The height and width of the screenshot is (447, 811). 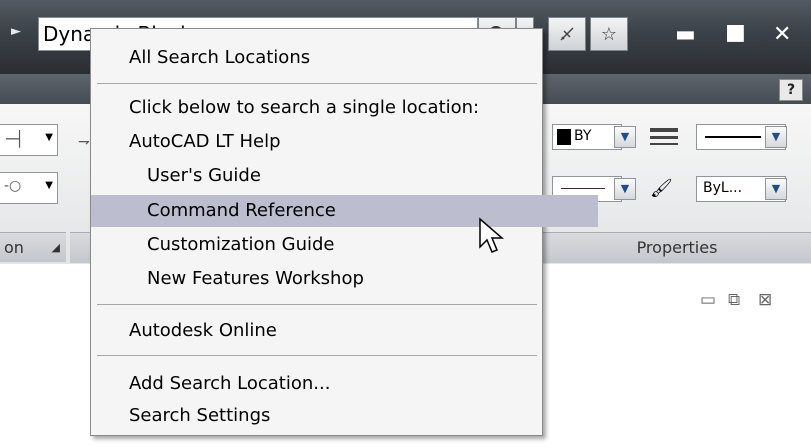 I want to click on restore-icon: ⧉, so click(x=734, y=300).